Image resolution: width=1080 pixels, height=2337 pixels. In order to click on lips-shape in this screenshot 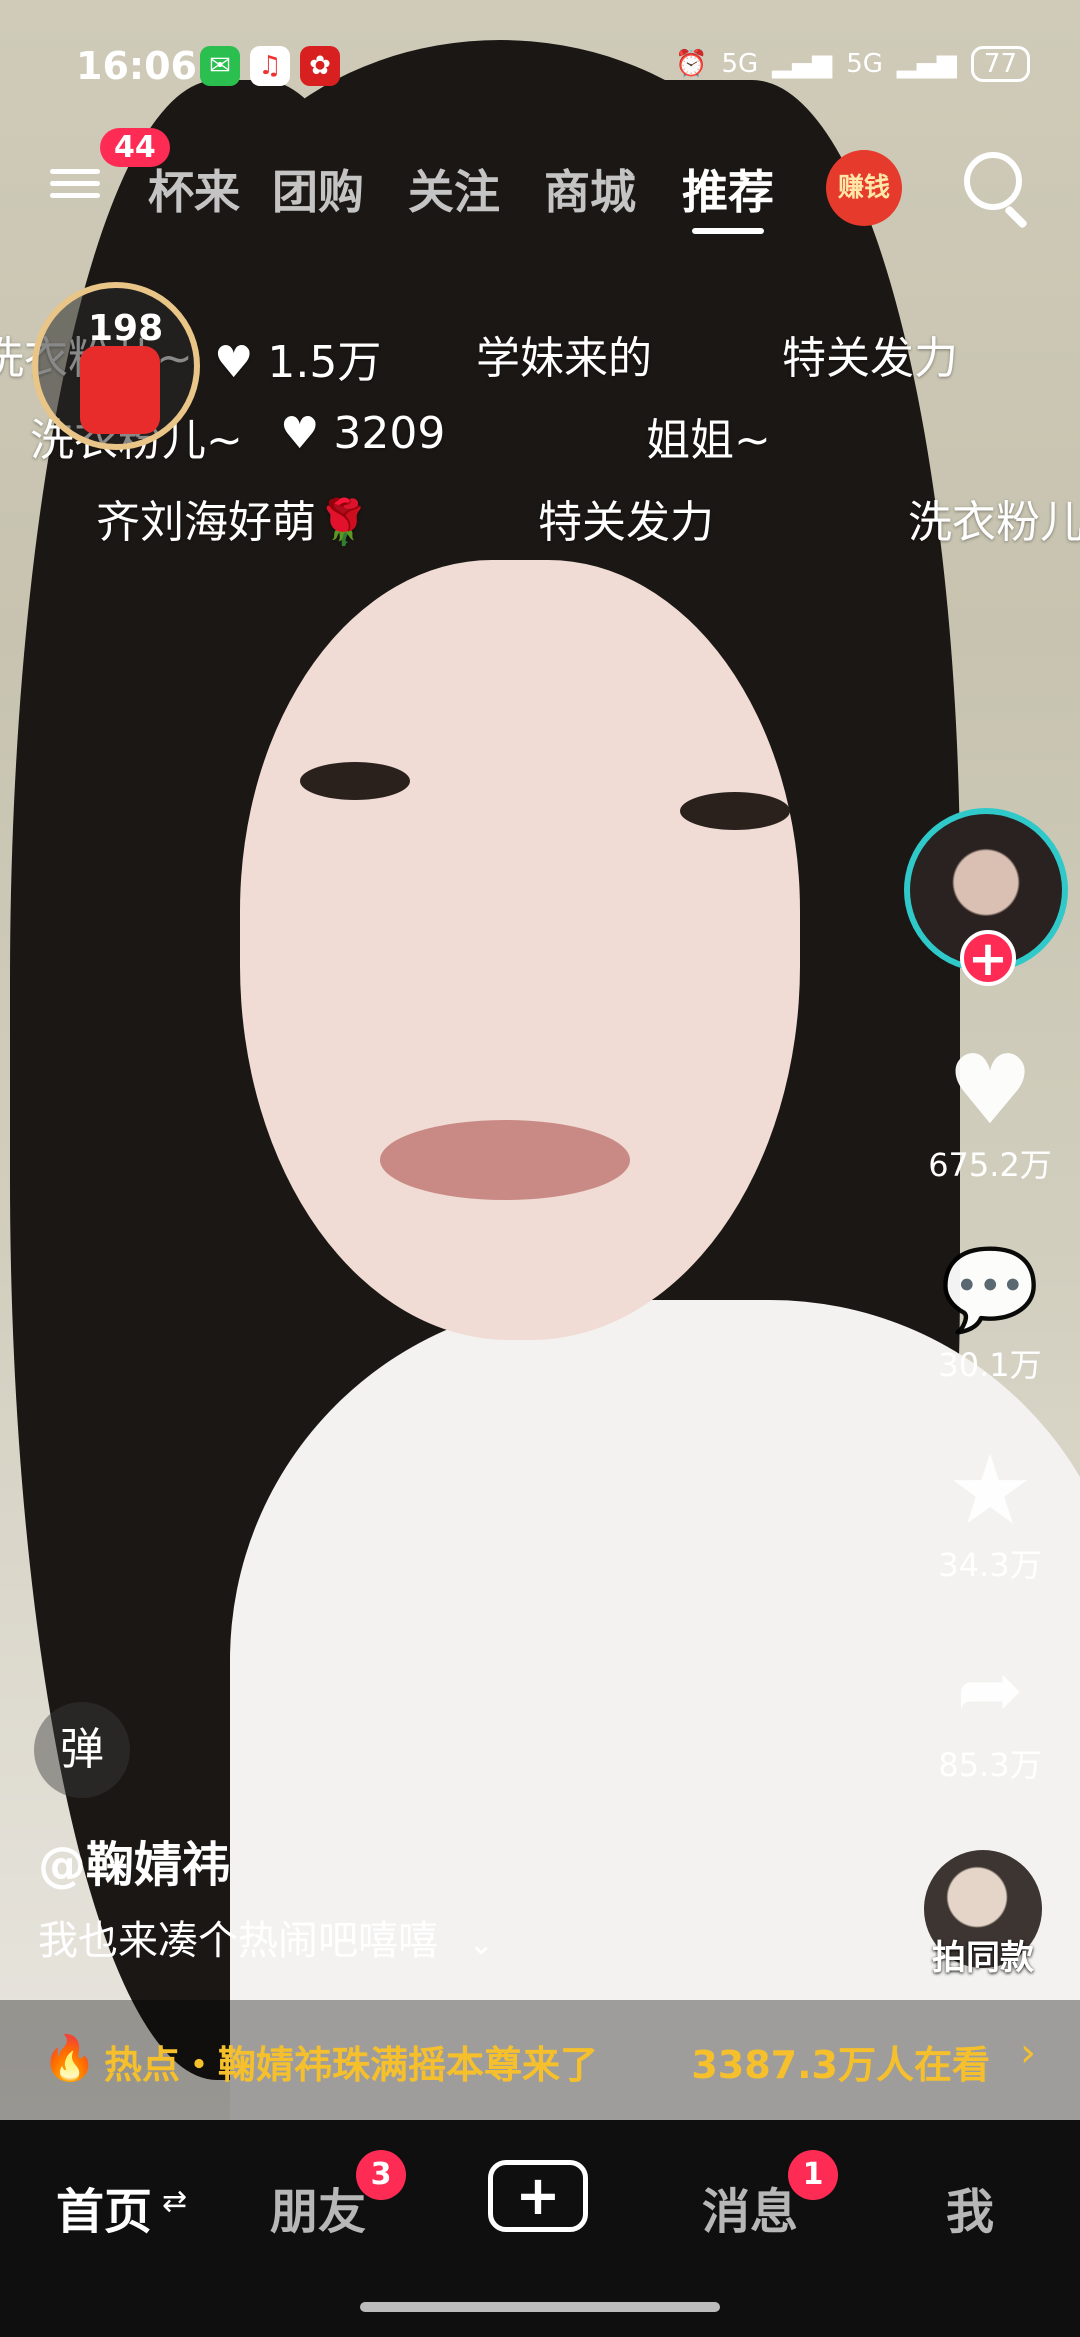, I will do `click(505, 1160)`.